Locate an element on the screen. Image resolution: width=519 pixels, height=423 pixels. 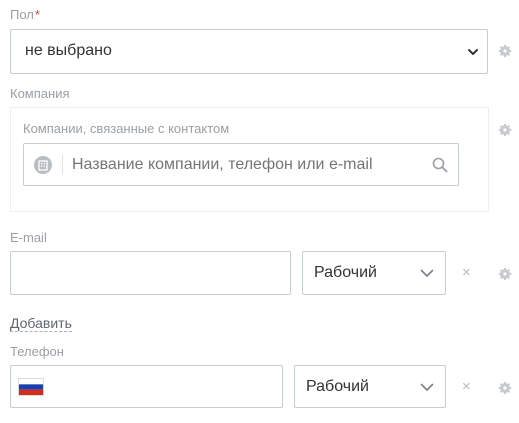
gender-label-text: Пол is located at coordinates (22, 14).